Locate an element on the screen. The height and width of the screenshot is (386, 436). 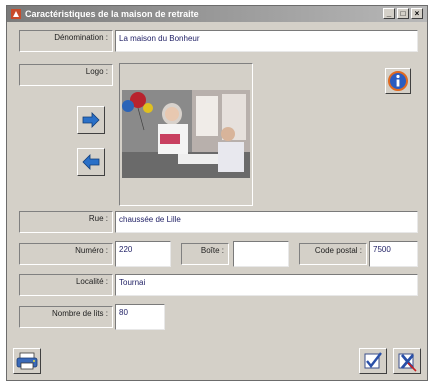
street-label: Rue : is located at coordinates (66, 222).